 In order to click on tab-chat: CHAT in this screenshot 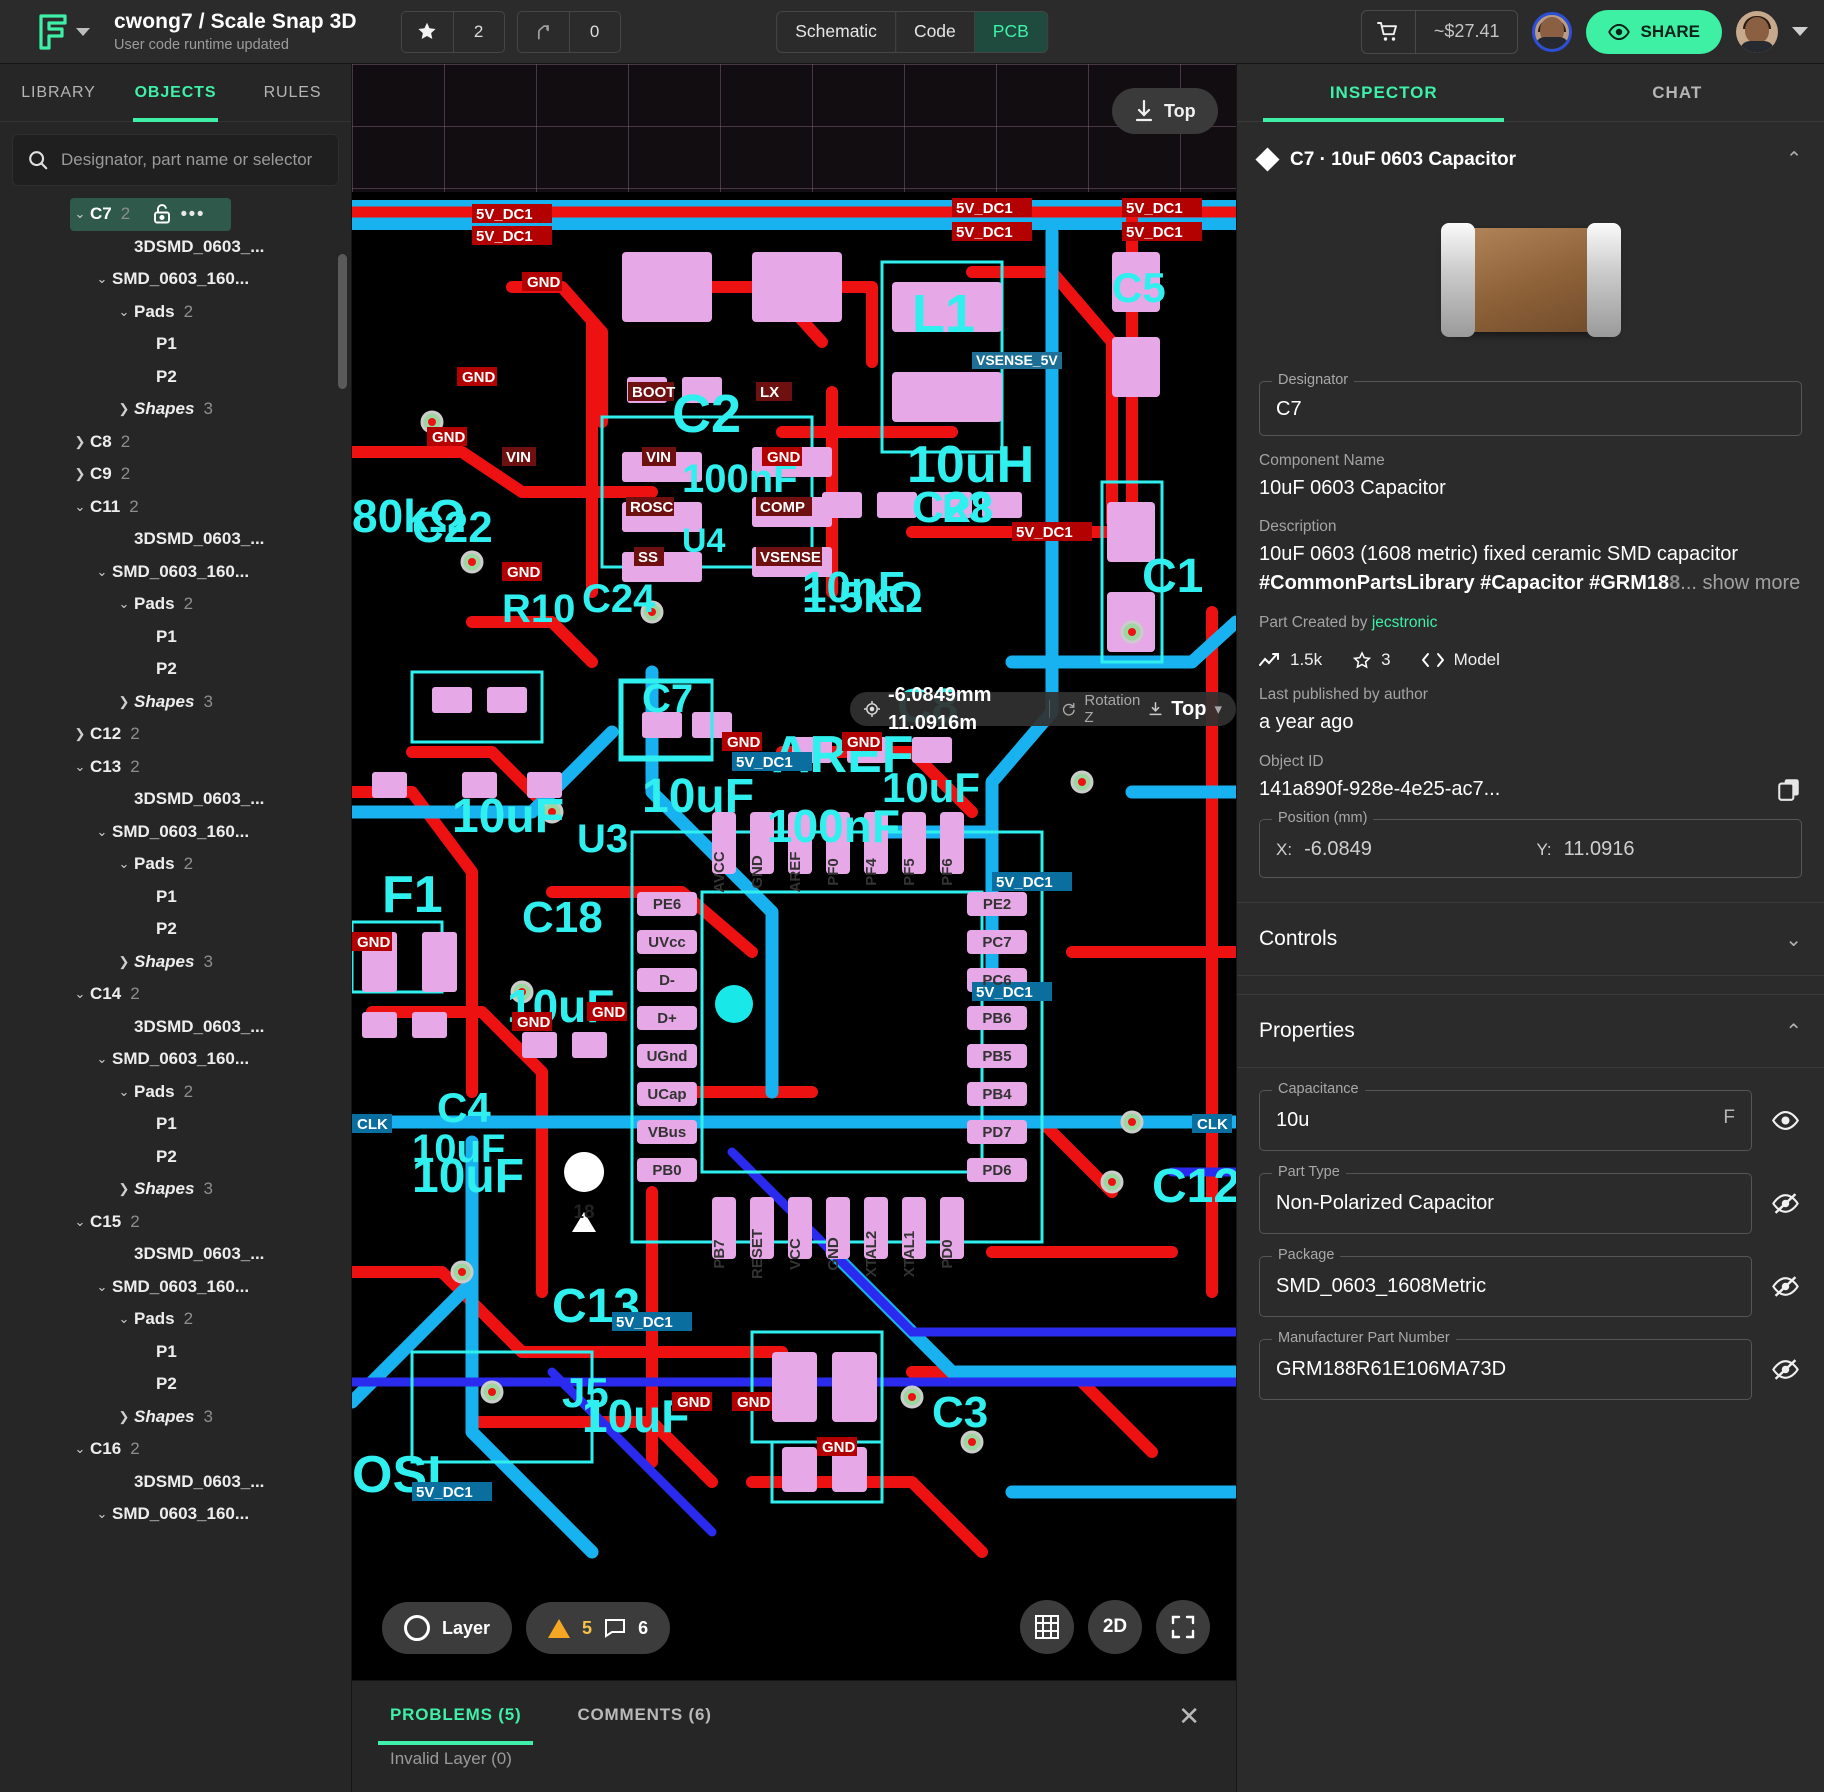, I will do `click(1677, 92)`.